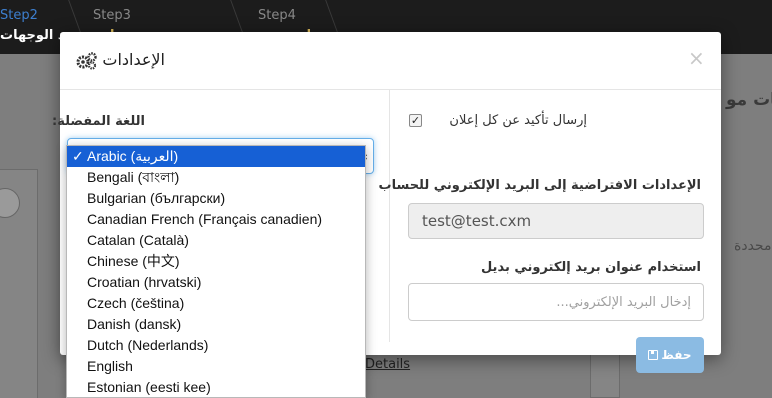 This screenshot has width=772, height=398. What do you see at coordinates (653, 355) in the screenshot?
I see `save-icon` at bounding box center [653, 355].